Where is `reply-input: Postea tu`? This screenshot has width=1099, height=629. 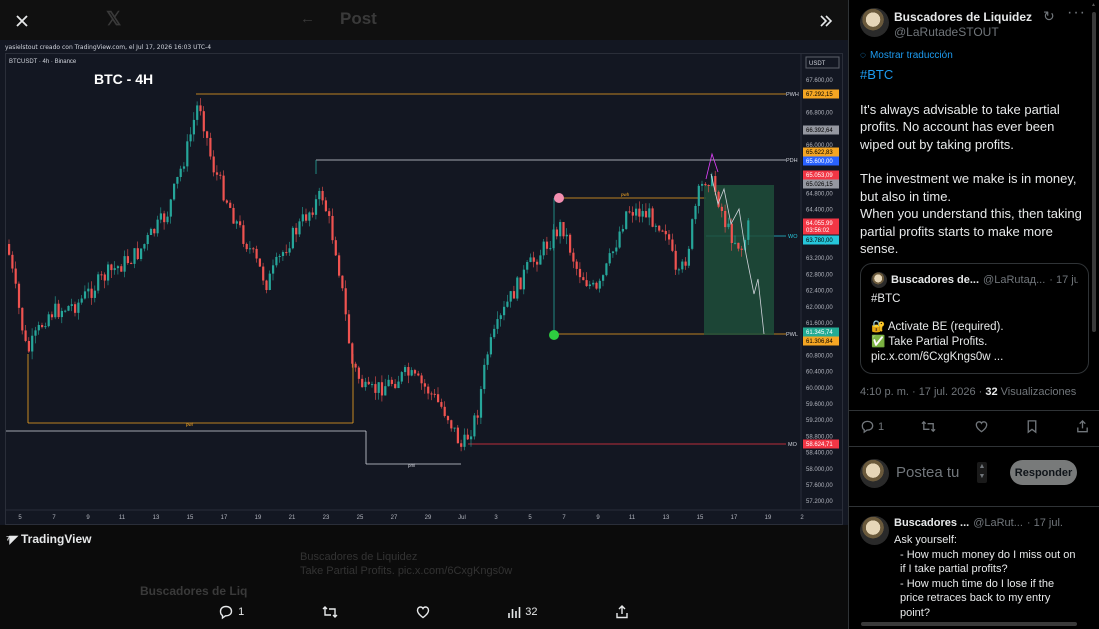 reply-input: Postea tu is located at coordinates (927, 472).